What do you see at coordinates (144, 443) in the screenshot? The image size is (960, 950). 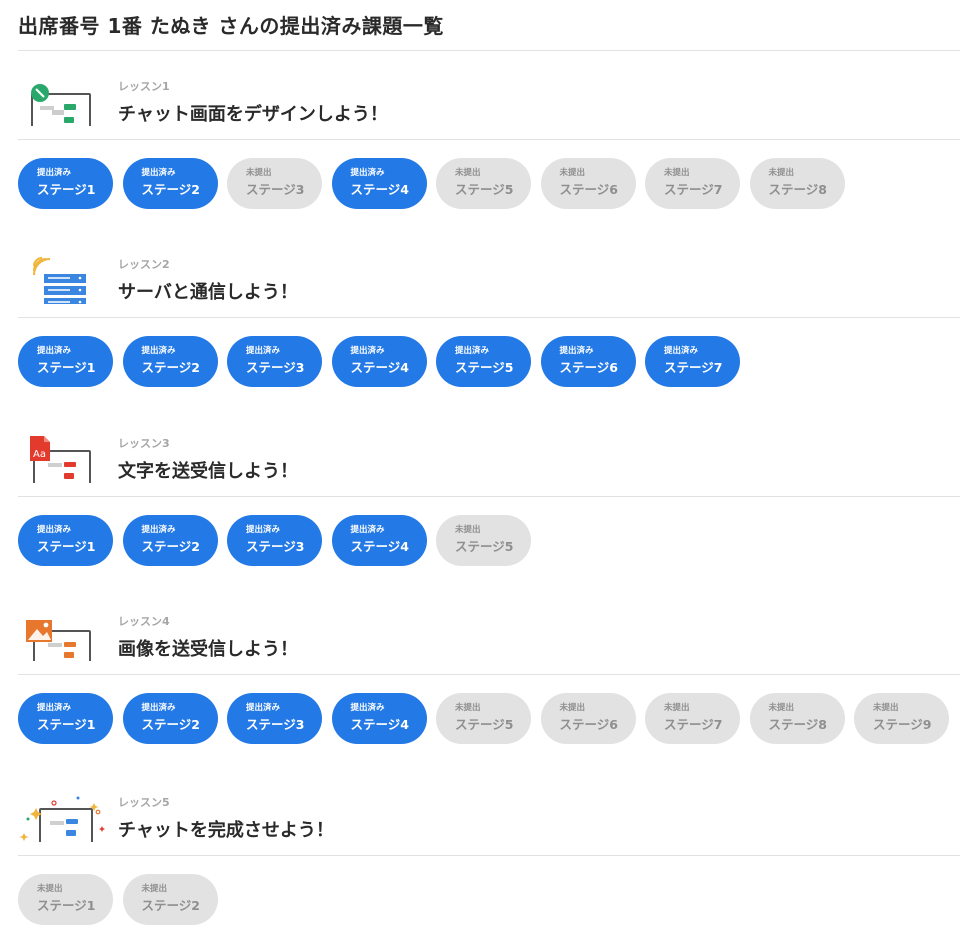 I see `lesson-label: レッスン3` at bounding box center [144, 443].